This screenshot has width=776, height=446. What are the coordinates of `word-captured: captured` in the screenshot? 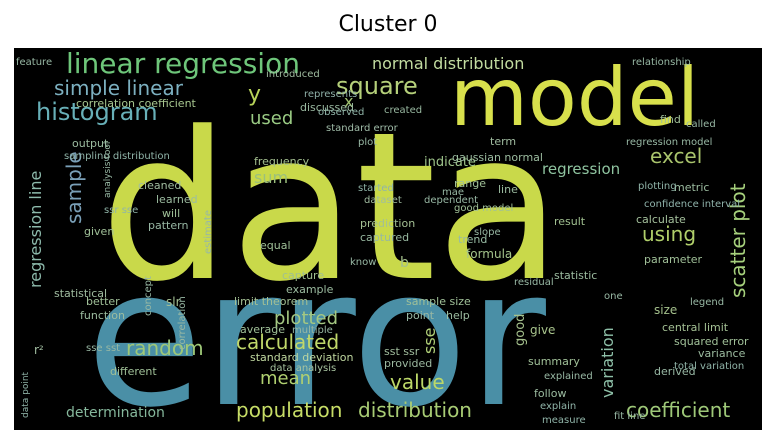 It's located at (385, 237).